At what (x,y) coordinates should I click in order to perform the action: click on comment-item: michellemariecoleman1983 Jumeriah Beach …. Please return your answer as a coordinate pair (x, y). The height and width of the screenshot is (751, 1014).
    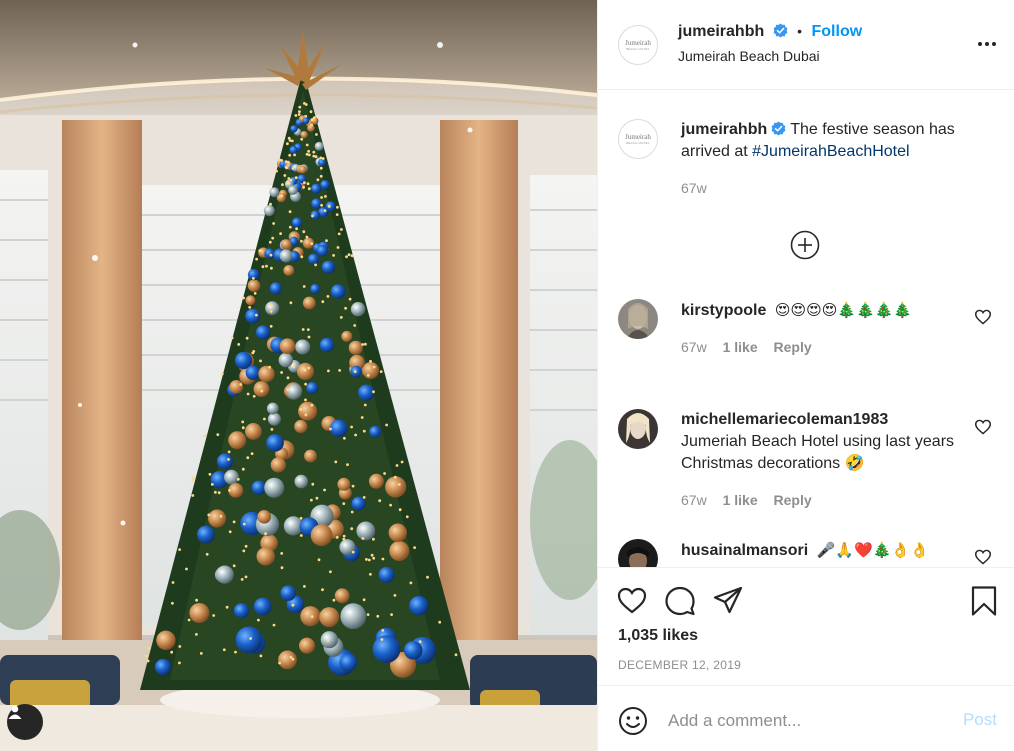
    Looking at the image, I should click on (808, 459).